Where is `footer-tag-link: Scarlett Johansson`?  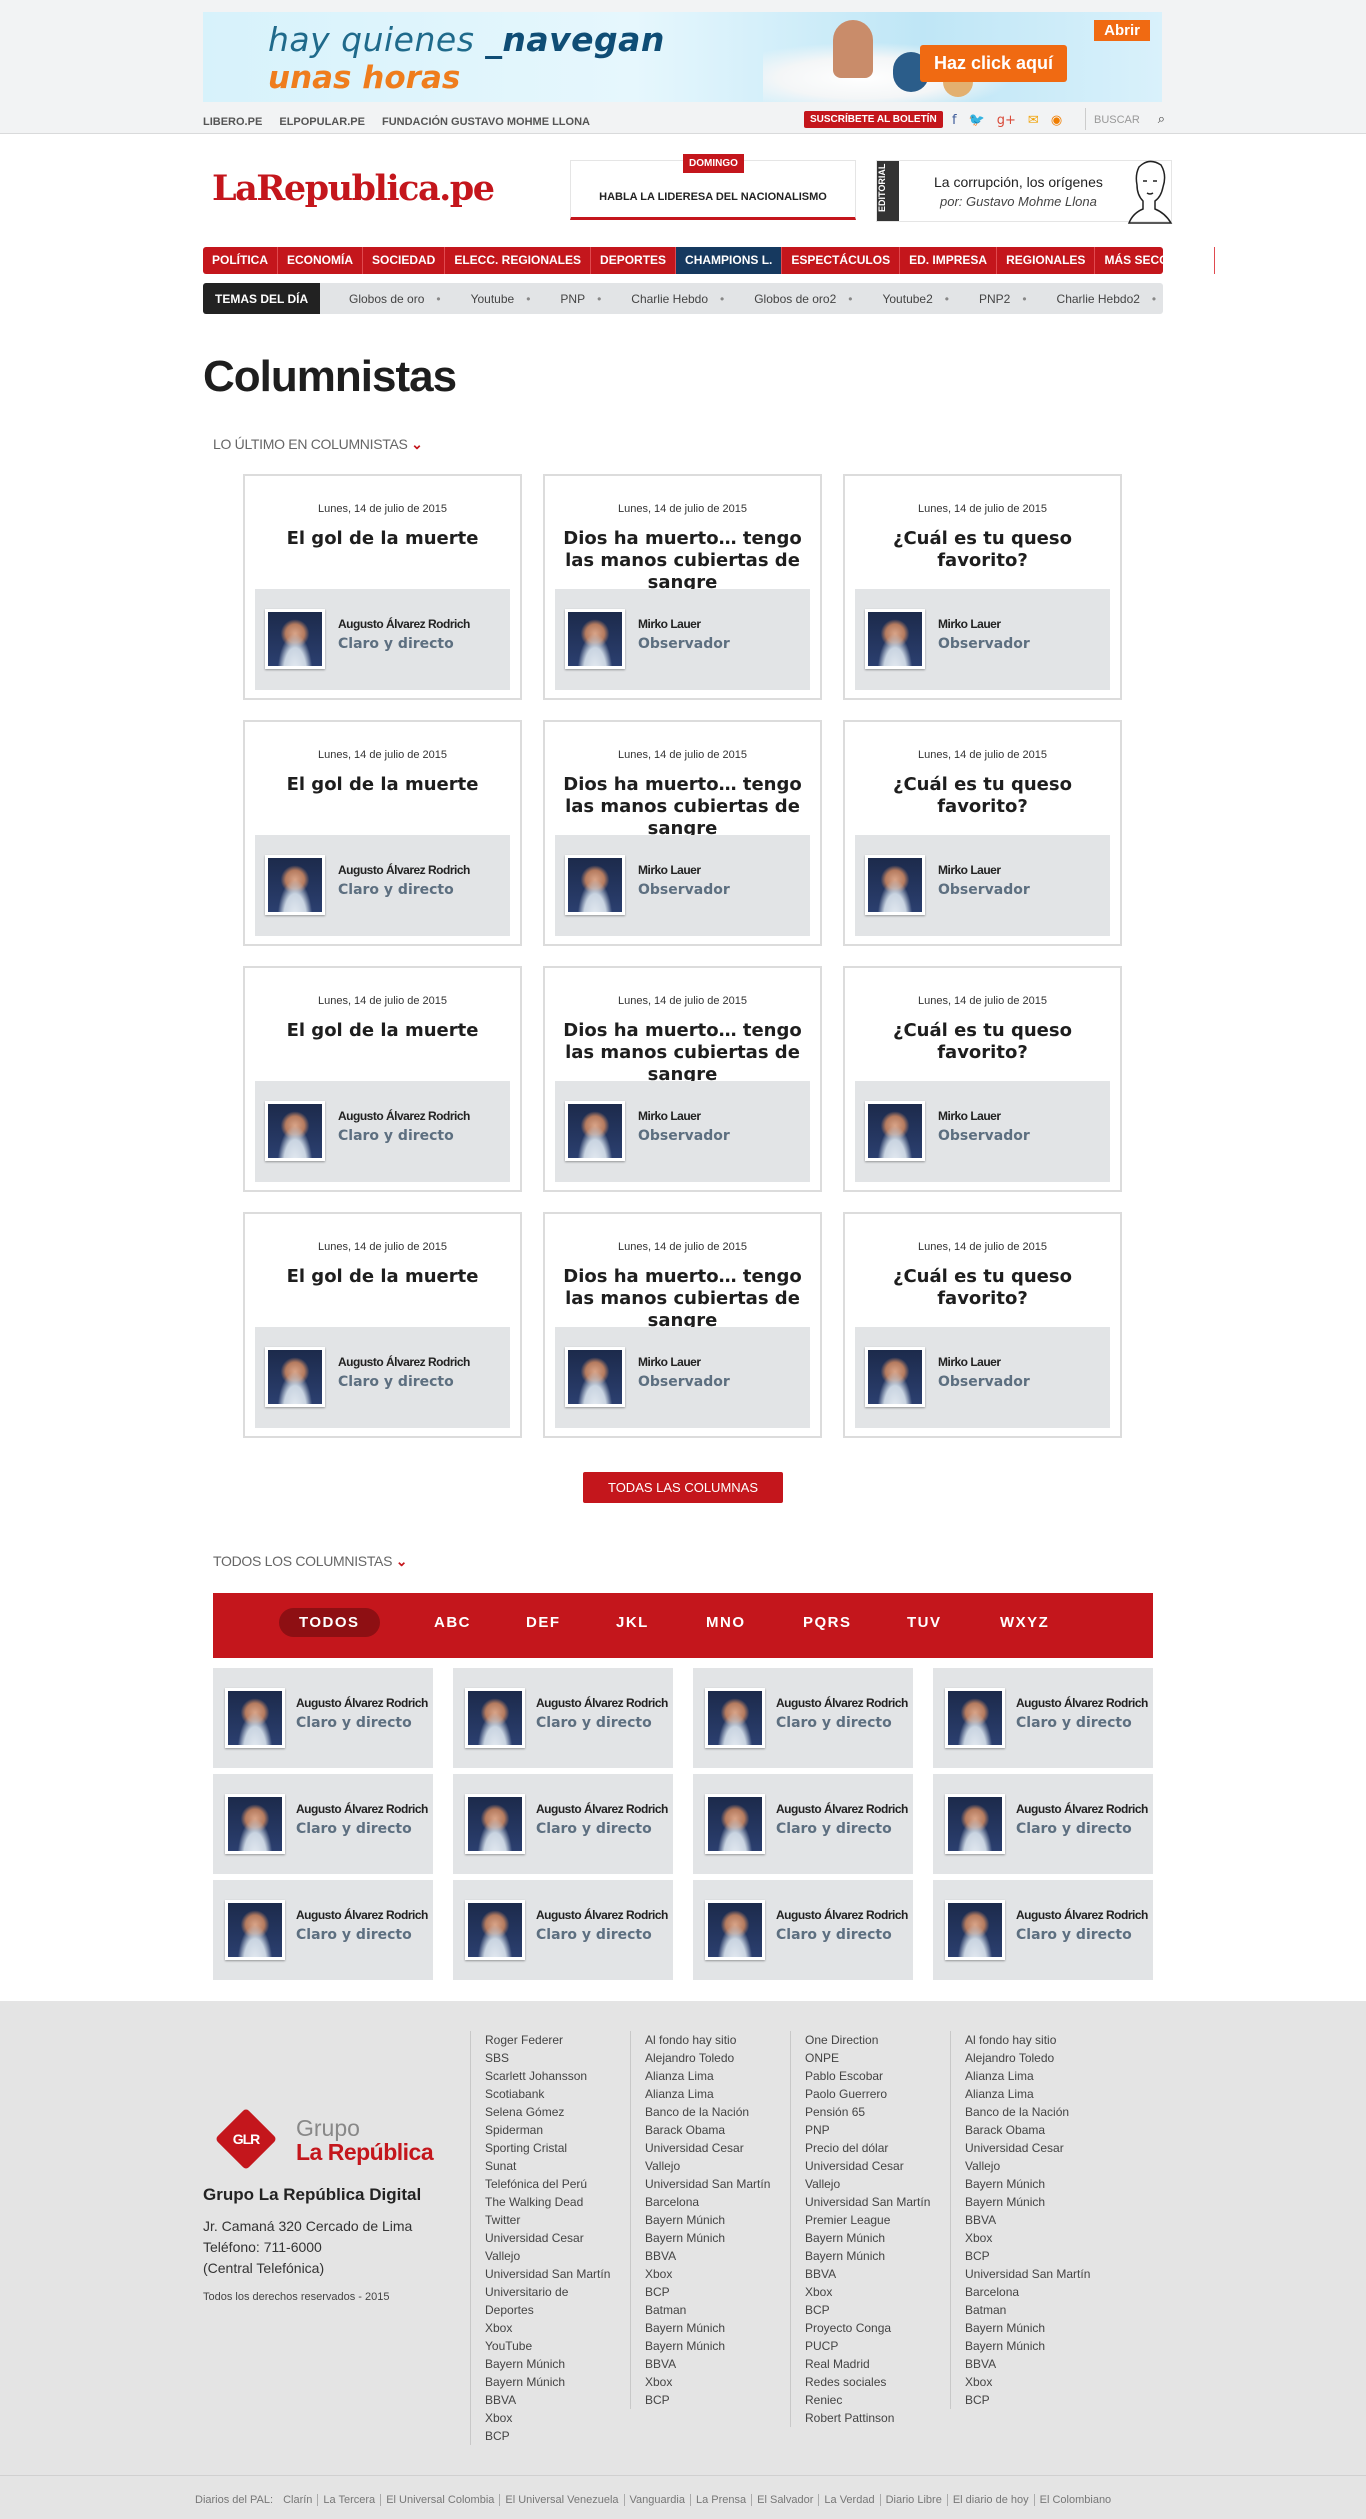 footer-tag-link: Scarlett Johansson is located at coordinates (547, 2076).